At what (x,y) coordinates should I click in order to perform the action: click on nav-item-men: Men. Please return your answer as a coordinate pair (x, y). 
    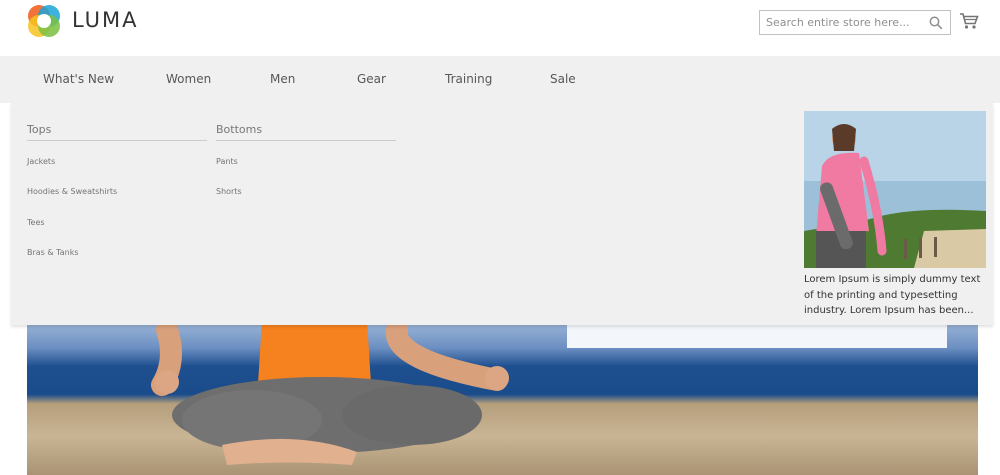
    Looking at the image, I should click on (282, 79).